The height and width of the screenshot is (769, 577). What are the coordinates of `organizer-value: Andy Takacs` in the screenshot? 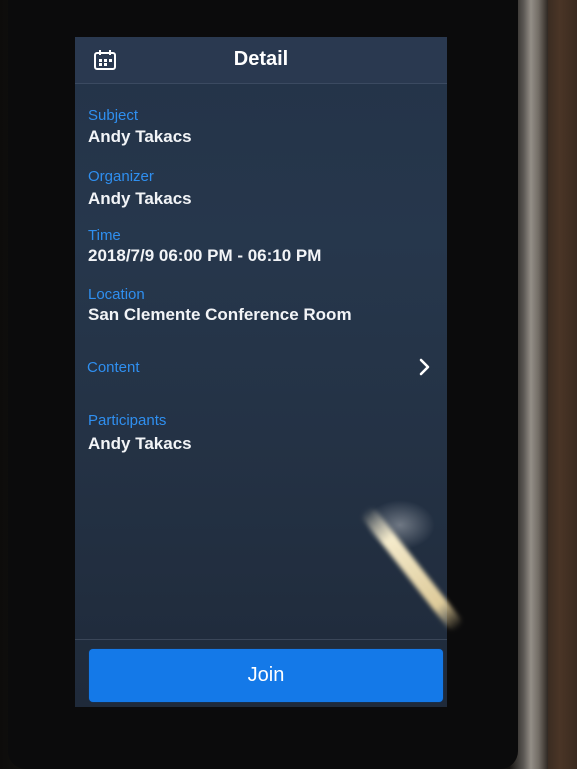 It's located at (140, 198).